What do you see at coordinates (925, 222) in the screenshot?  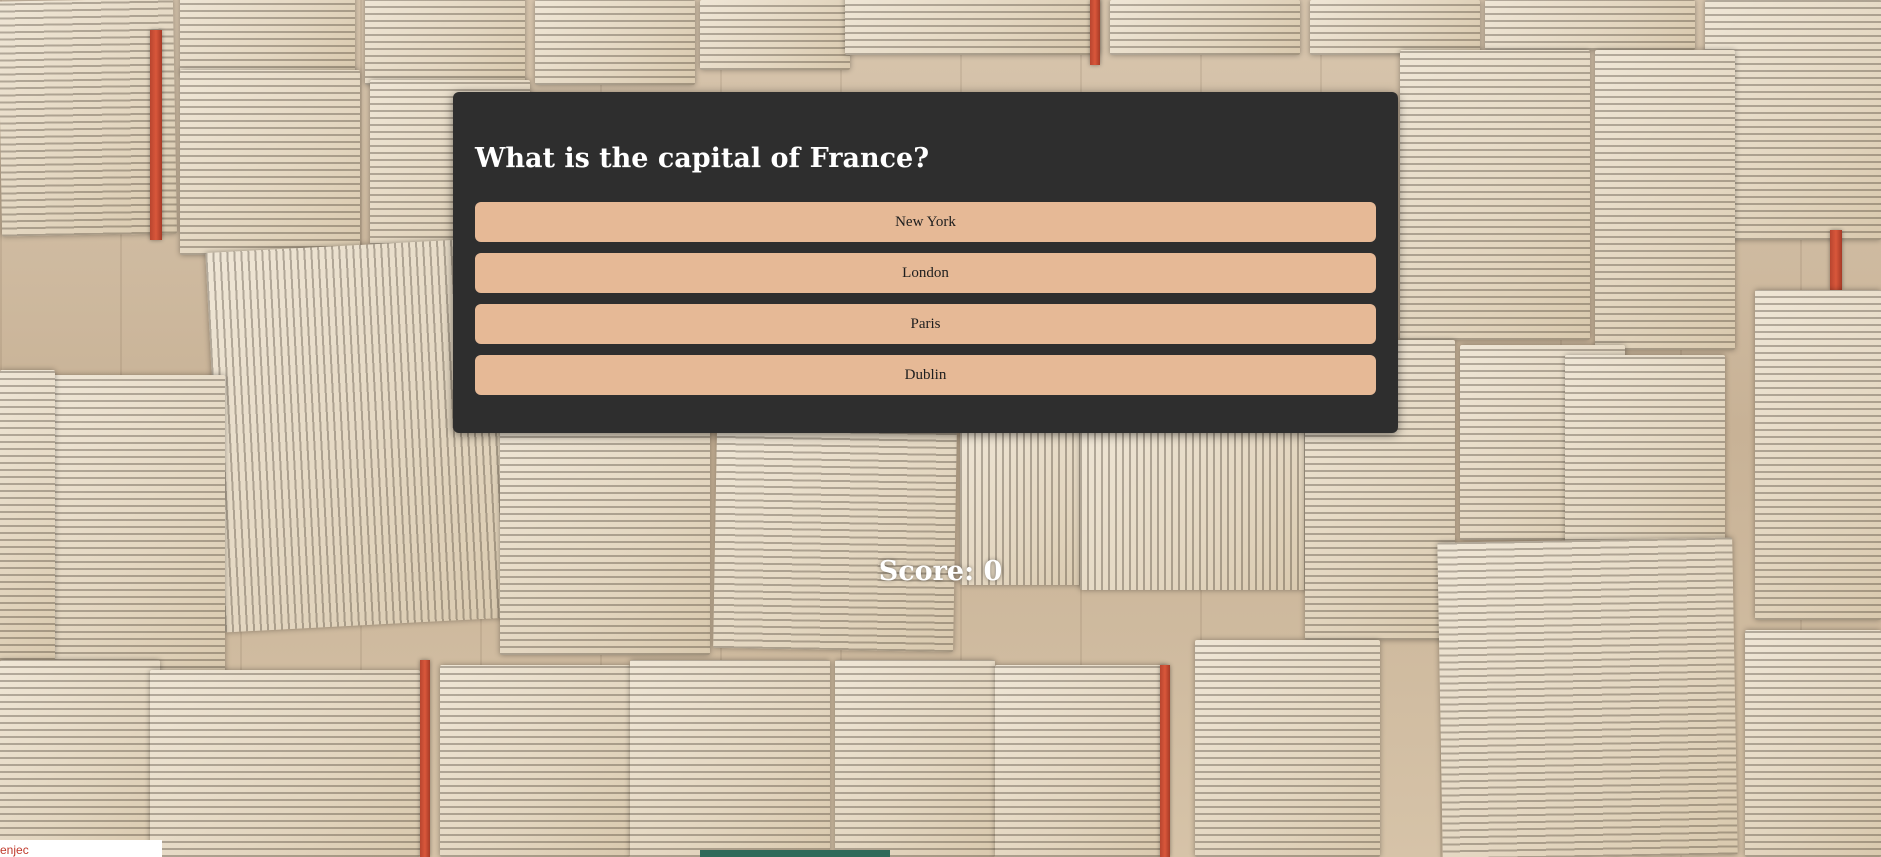 I see `answer-button-new-york: New York` at bounding box center [925, 222].